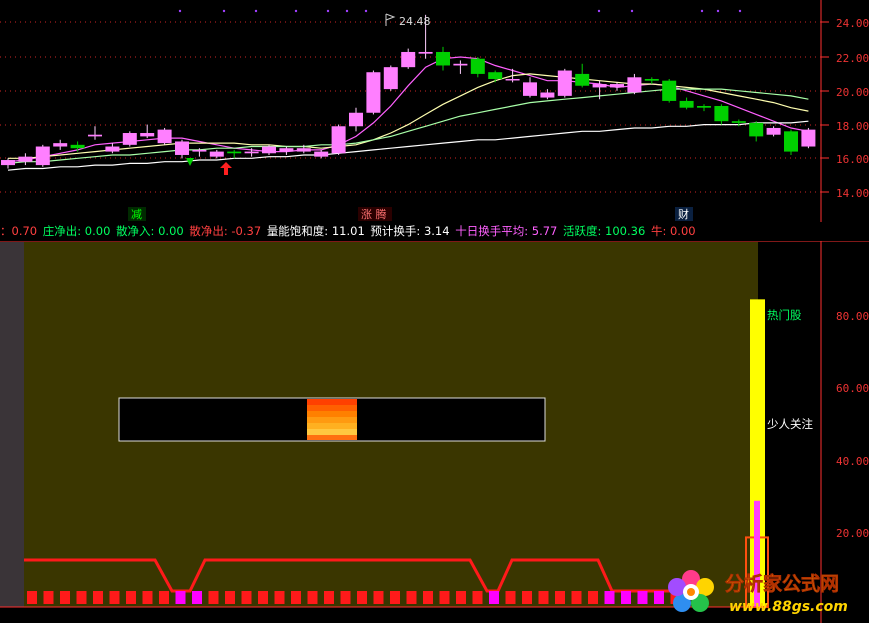 The image size is (869, 623). I want to click on signal-label-jian: 减, so click(136, 214).